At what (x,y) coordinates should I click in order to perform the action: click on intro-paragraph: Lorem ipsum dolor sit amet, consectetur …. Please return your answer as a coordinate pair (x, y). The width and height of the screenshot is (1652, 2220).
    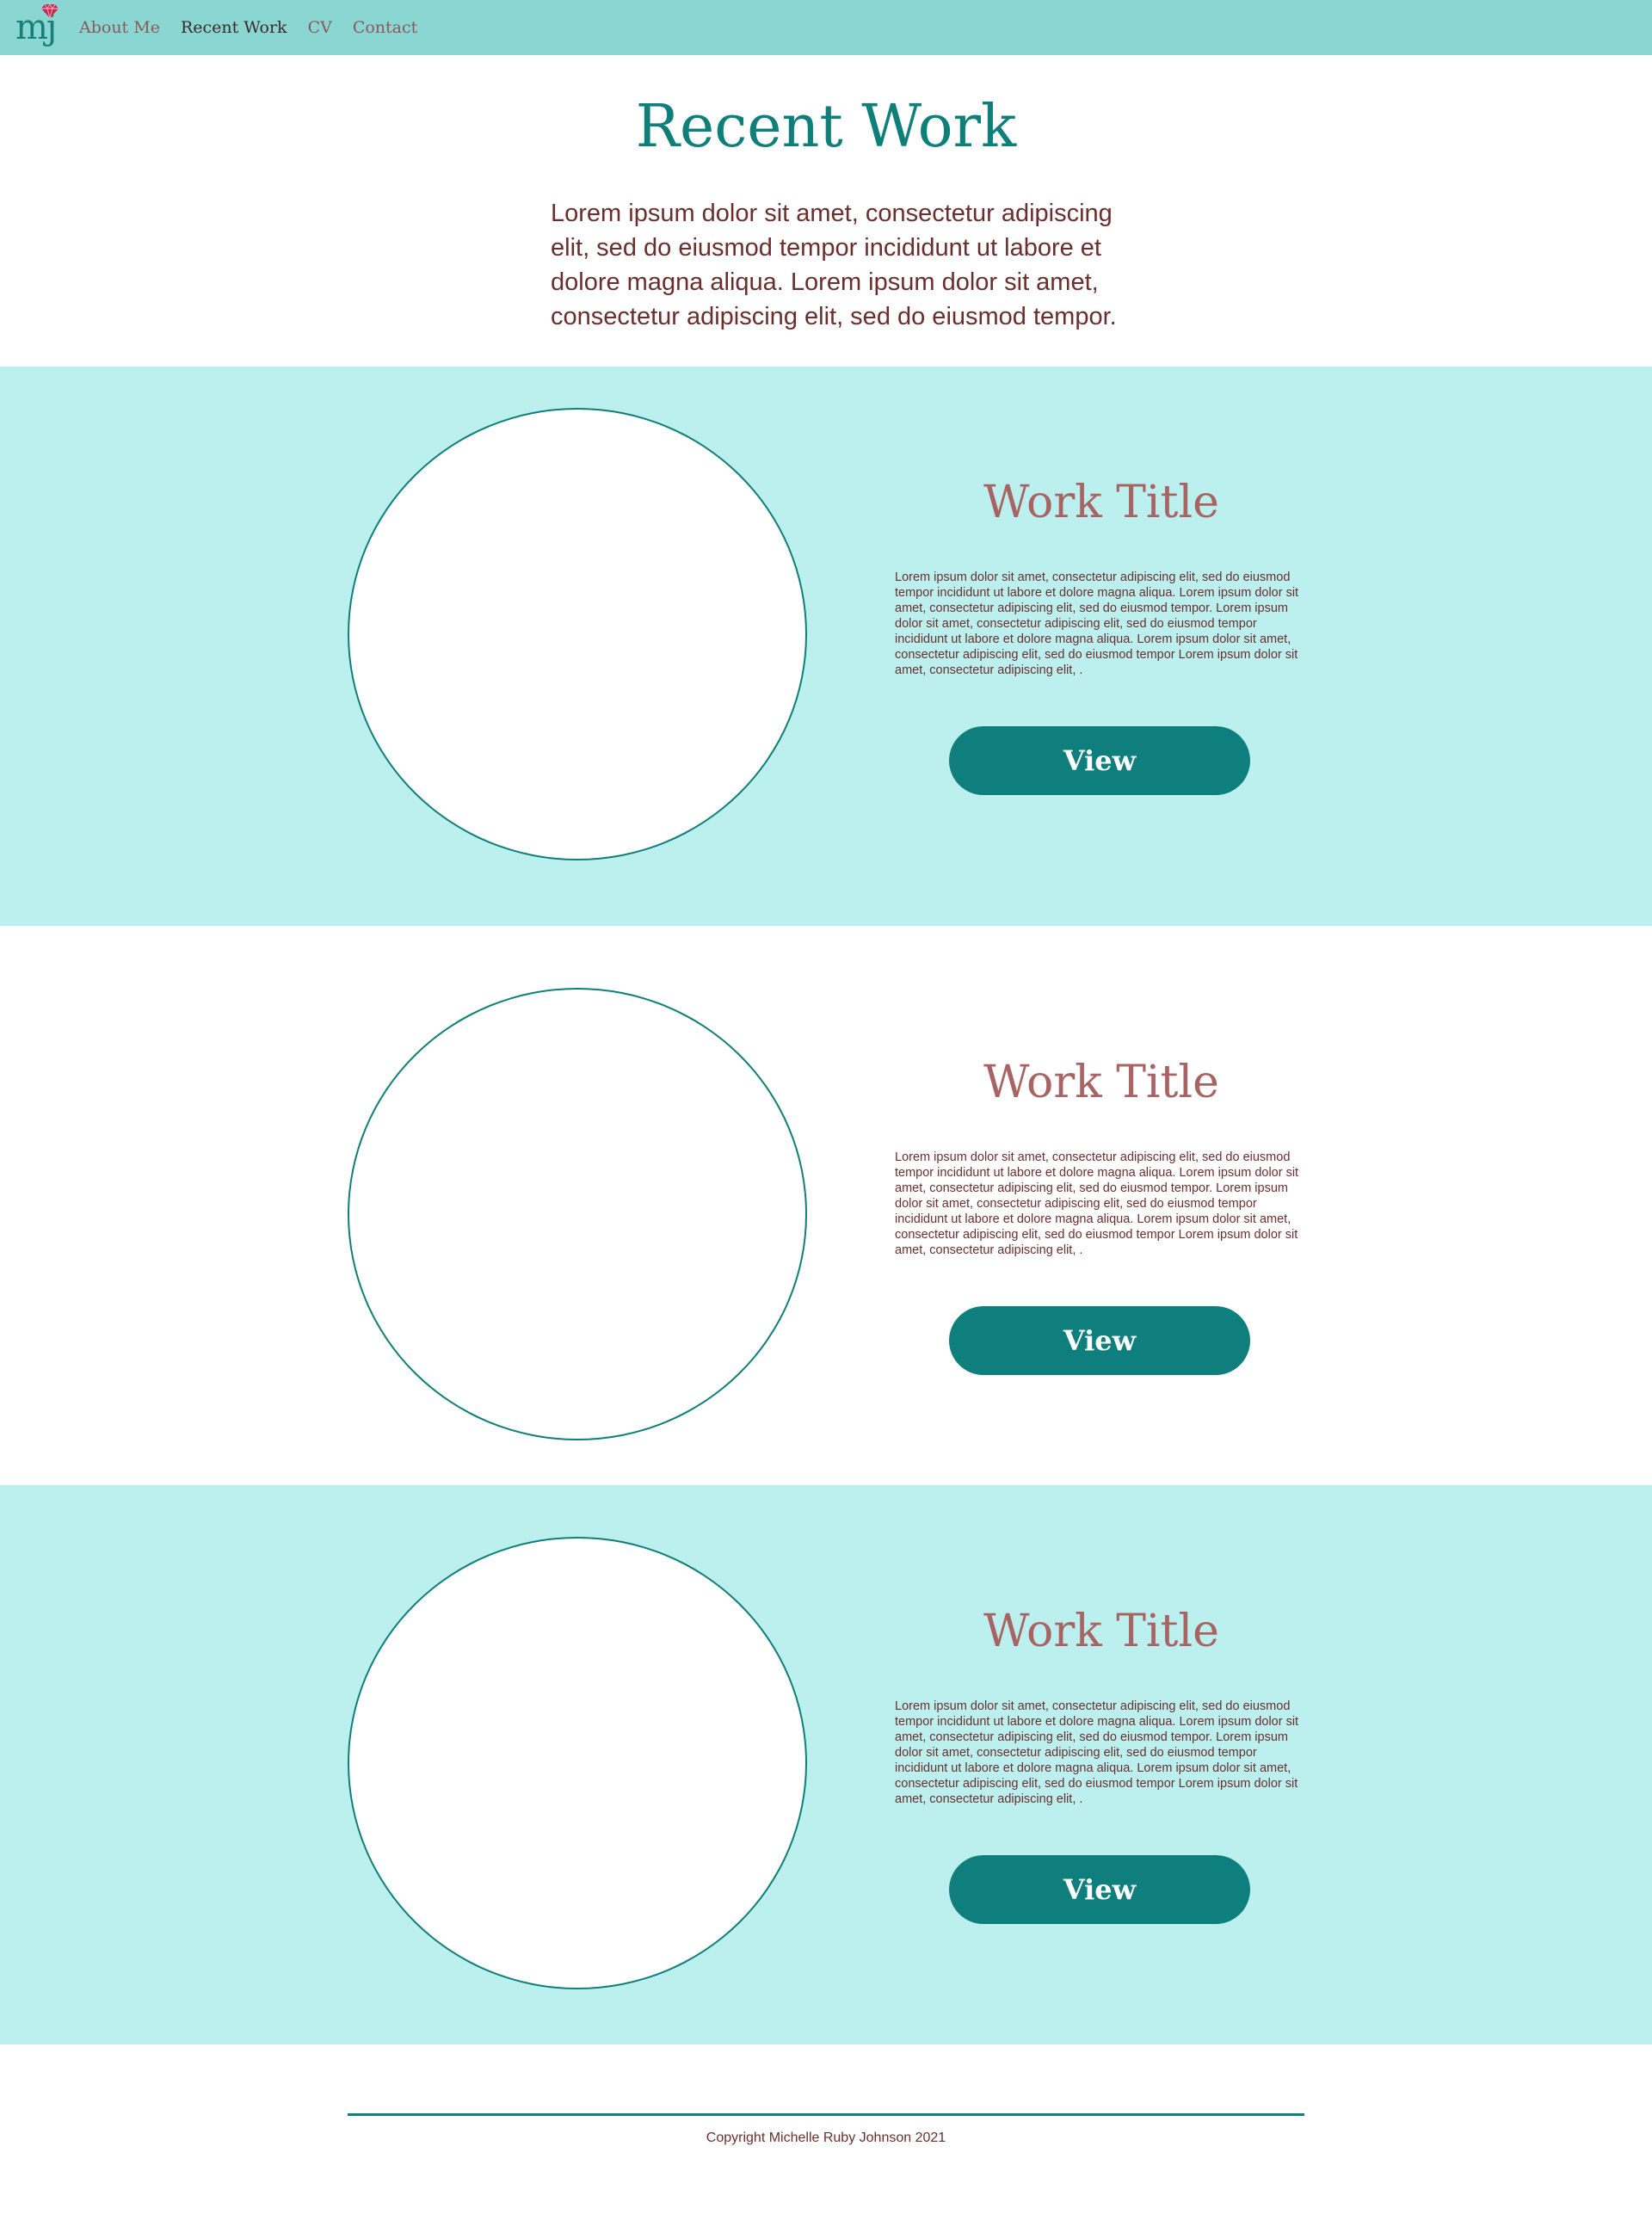
    Looking at the image, I should click on (834, 265).